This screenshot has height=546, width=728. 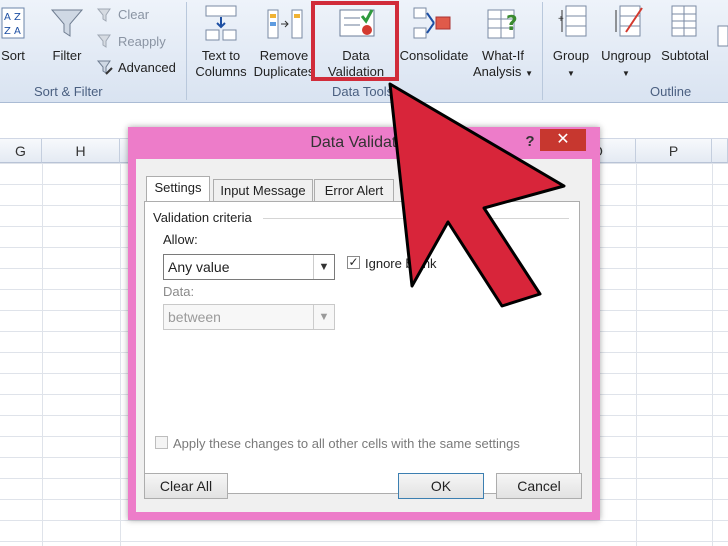 What do you see at coordinates (477, 195) in the screenshot?
I see `pointer-arrow-icon` at bounding box center [477, 195].